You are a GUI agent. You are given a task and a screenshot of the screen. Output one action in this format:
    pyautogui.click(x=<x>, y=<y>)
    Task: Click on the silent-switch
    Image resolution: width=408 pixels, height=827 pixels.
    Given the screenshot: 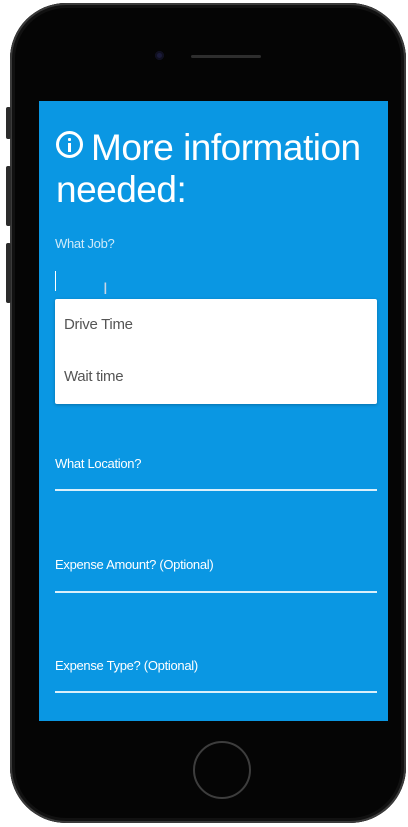 What is the action you would take?
    pyautogui.click(x=8, y=123)
    